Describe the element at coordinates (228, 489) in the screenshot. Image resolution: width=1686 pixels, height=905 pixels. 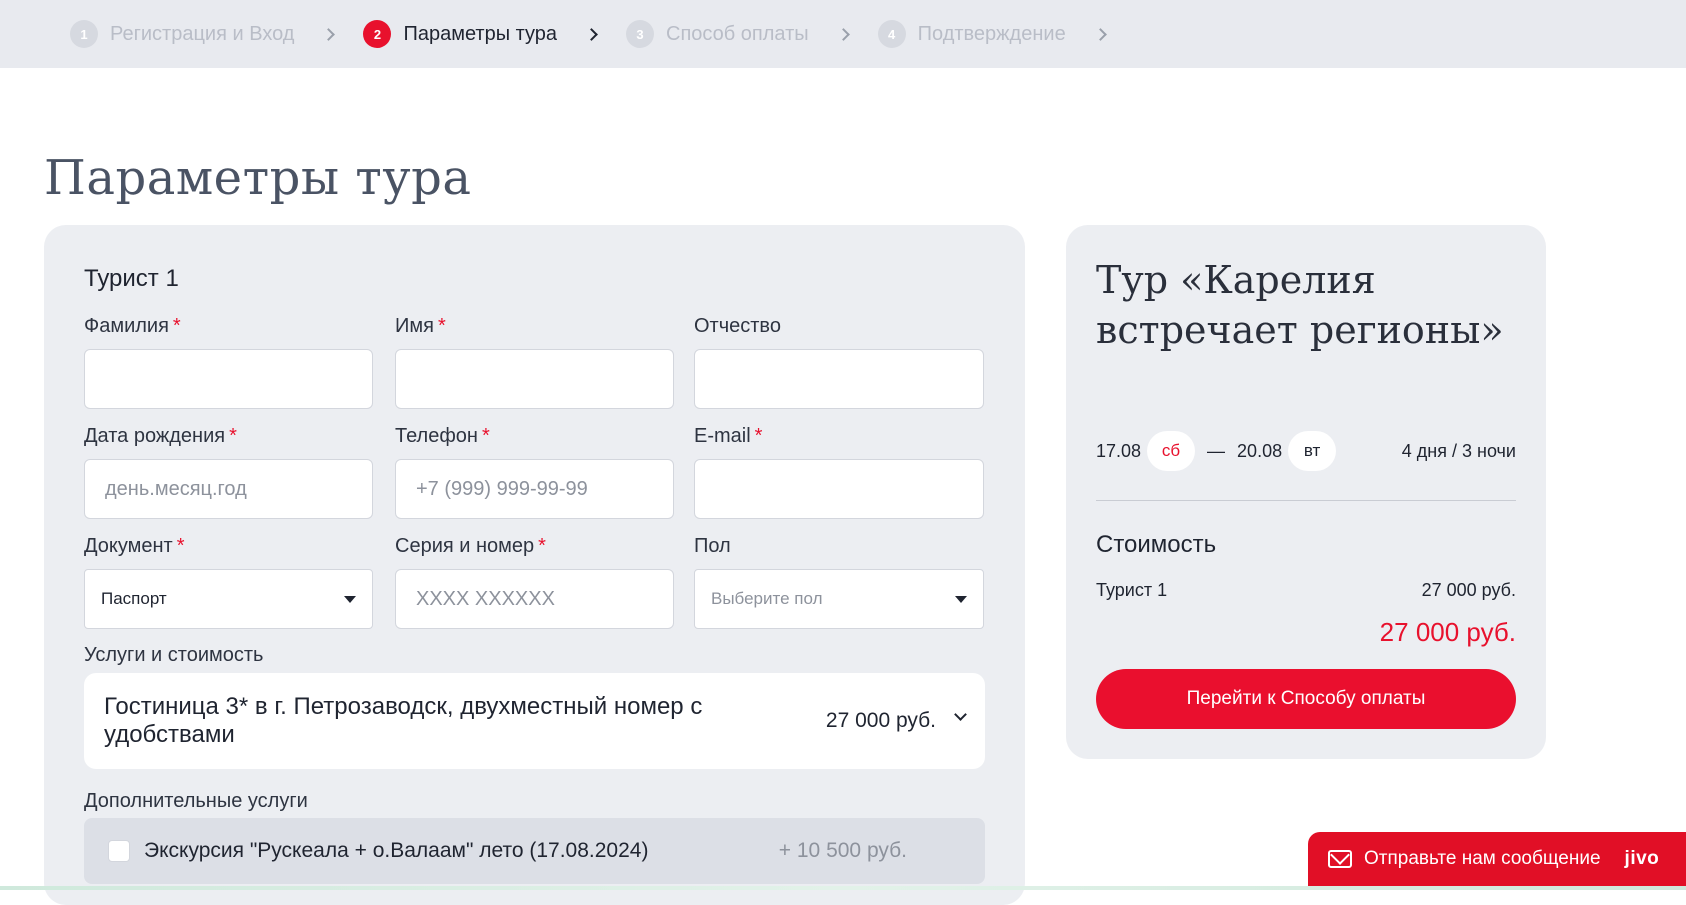
I see `birth-date-input` at that location.